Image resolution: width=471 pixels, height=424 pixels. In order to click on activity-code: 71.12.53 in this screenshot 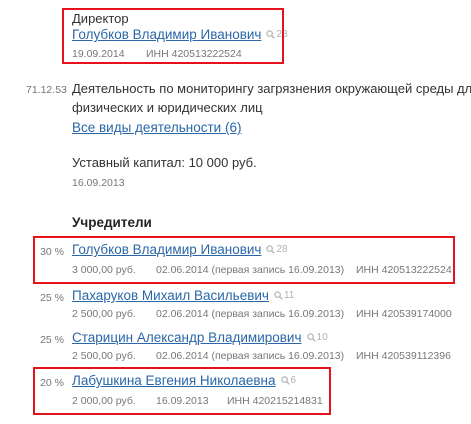, I will do `click(46, 90)`.